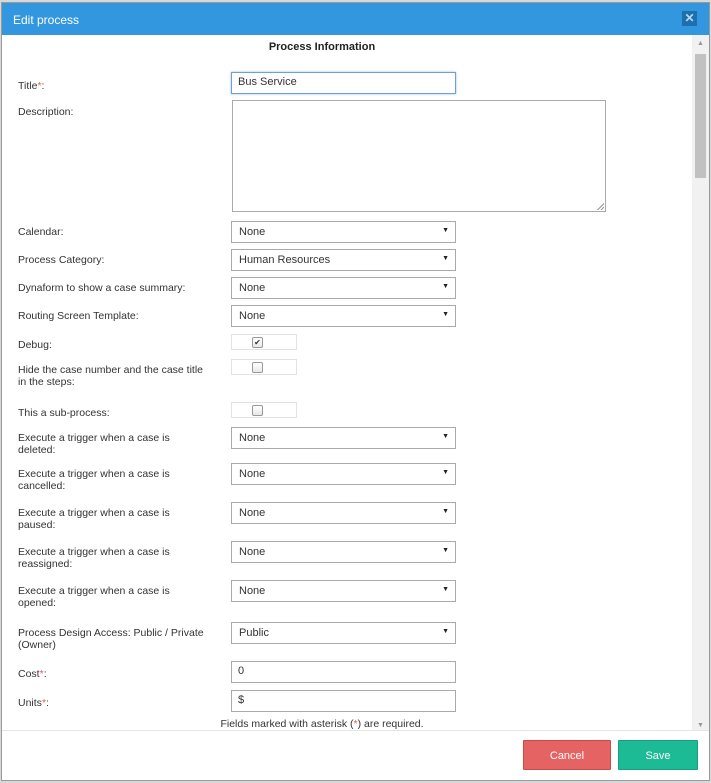 The image size is (711, 783). What do you see at coordinates (343, 591) in the screenshot?
I see `trigger-opened-select: None ▼` at bounding box center [343, 591].